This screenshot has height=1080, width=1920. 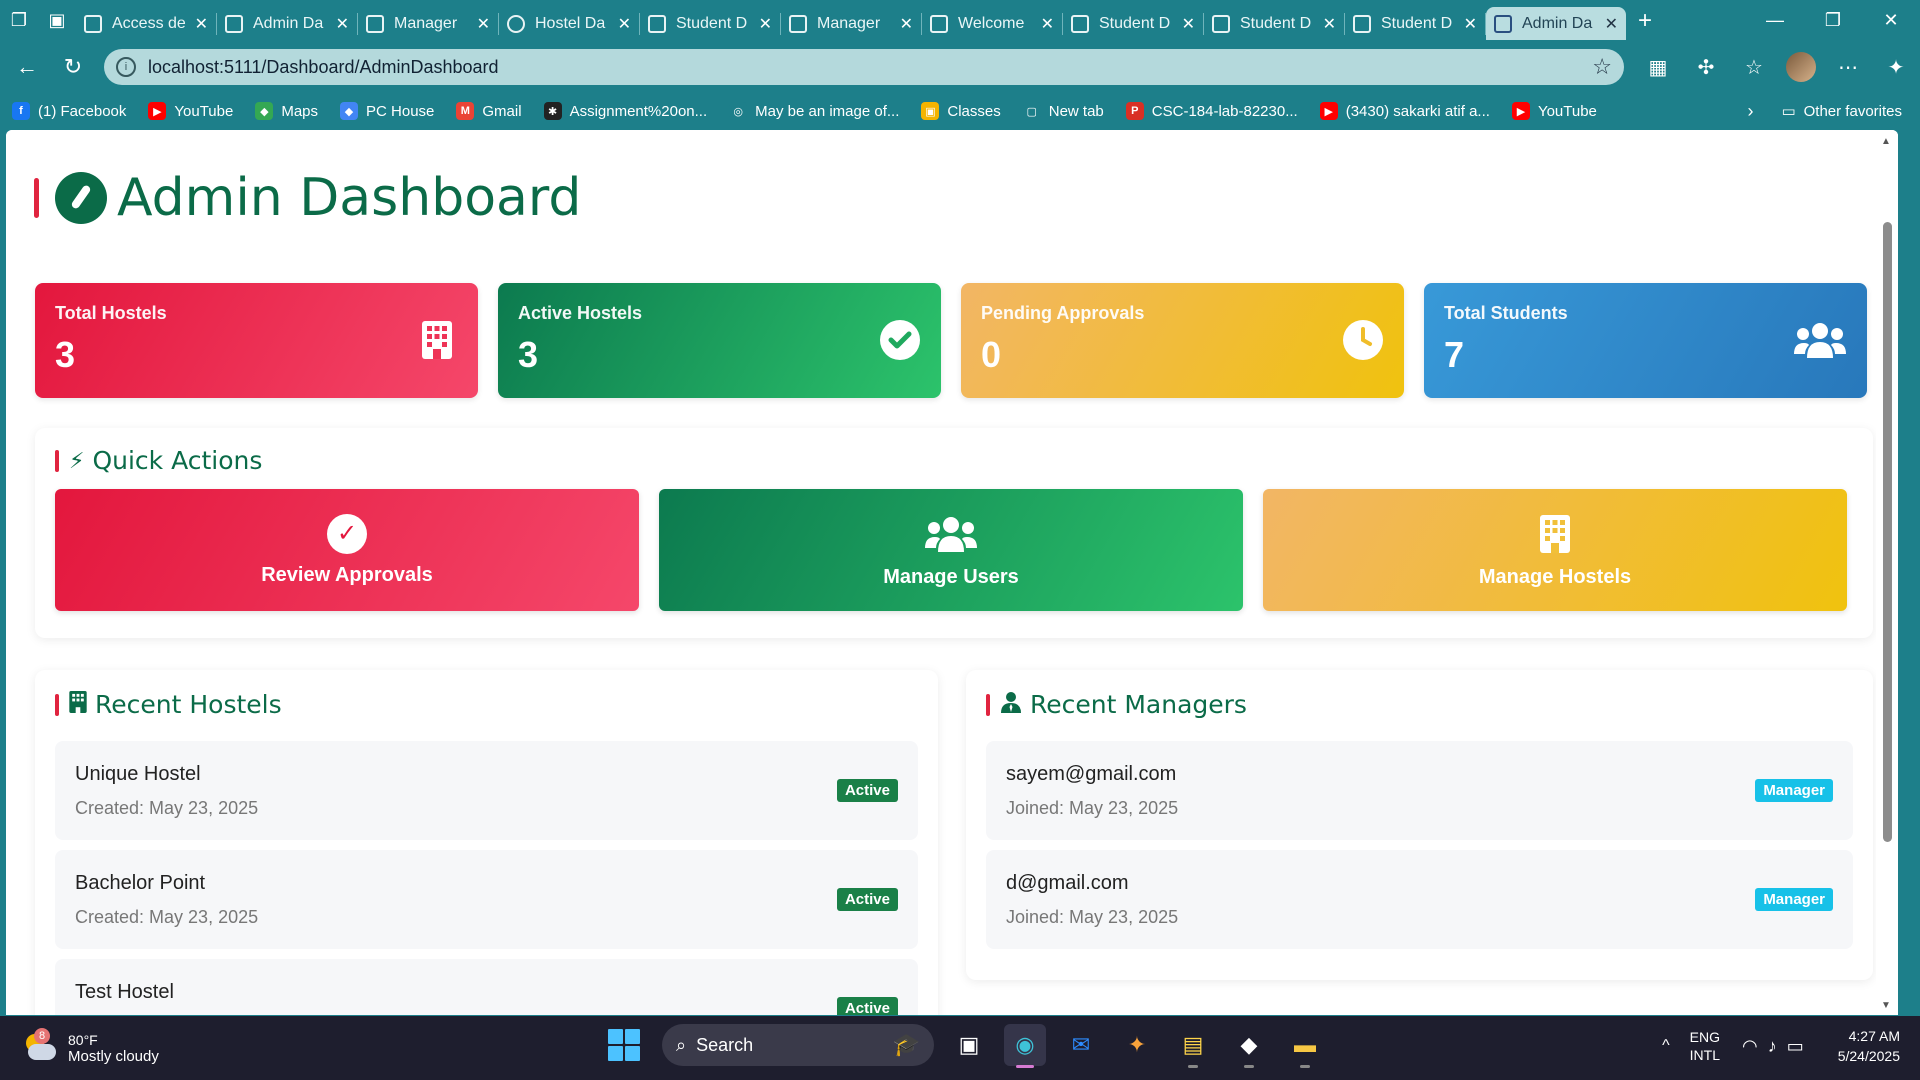 I want to click on manager-joined-date: Joined: May 23, 2025, so click(x=1092, y=808).